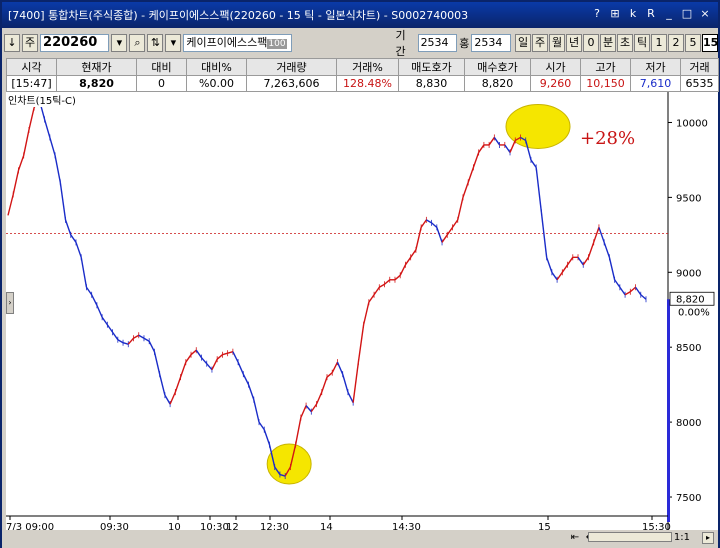 This screenshot has height=548, width=720. What do you see at coordinates (227, 42) in the screenshot?
I see `stock-name: 케이프이에스스팩` at bounding box center [227, 42].